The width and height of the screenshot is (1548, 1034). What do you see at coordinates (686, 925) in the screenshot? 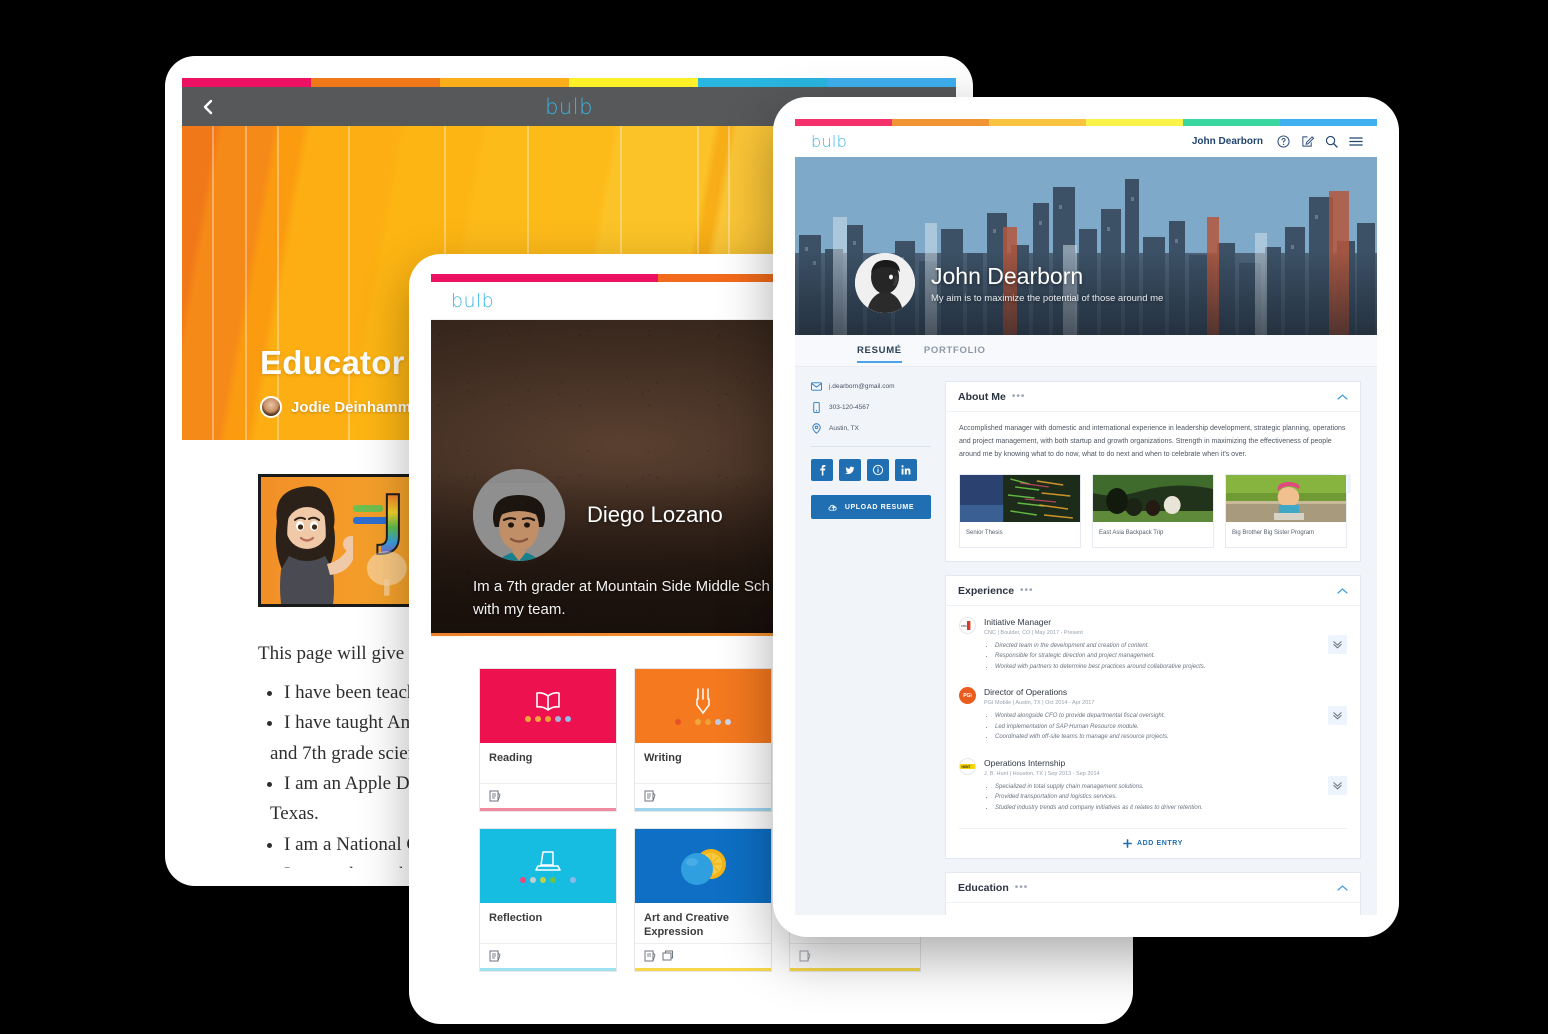
I see `card-title: Art and Creative Expression` at bounding box center [686, 925].